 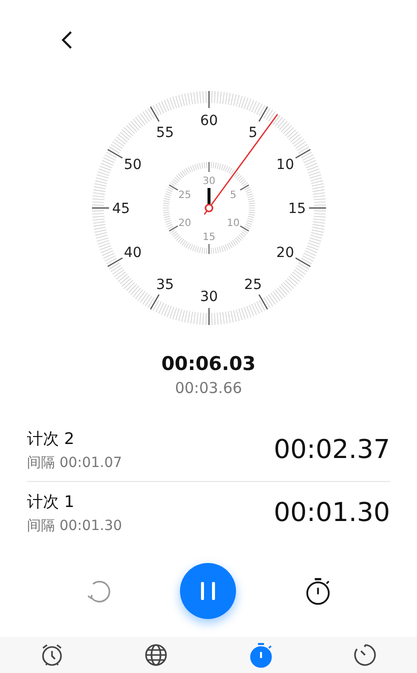 What do you see at coordinates (208, 388) in the screenshot?
I see `current-lap-time: 00:03.66` at bounding box center [208, 388].